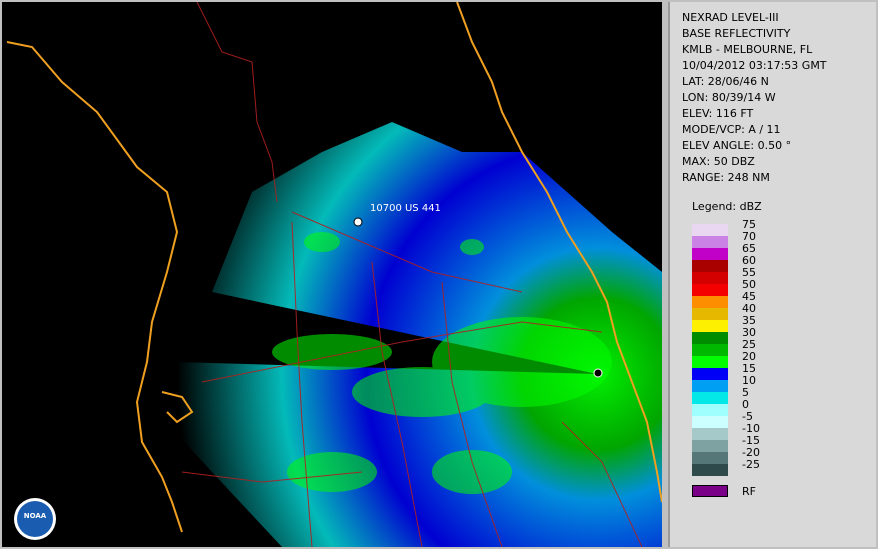 The width and height of the screenshot is (878, 549). Describe the element at coordinates (731, 129) in the screenshot. I see `mode-vcp: MODE/VCP: A / 11` at that location.